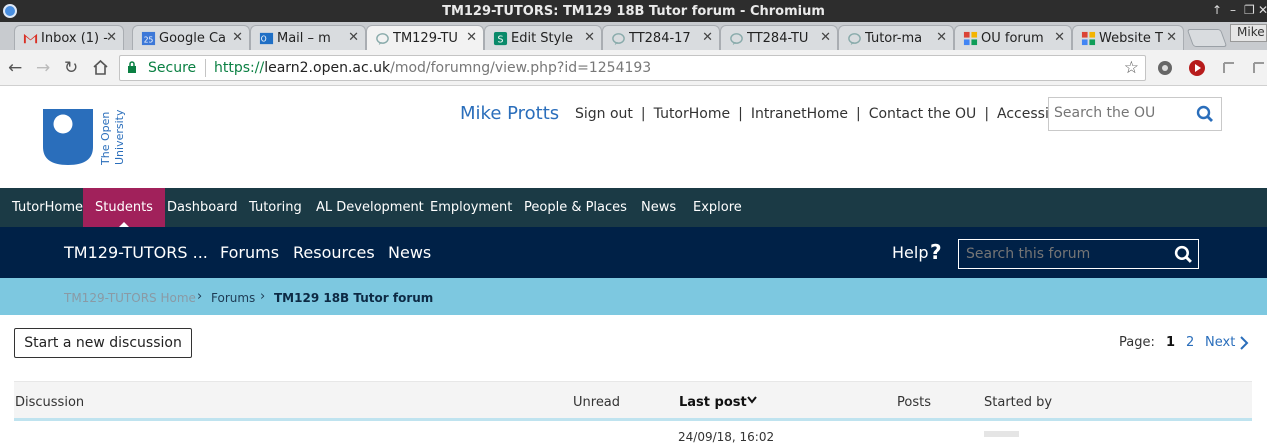 This screenshot has height=444, width=1267. What do you see at coordinates (1131, 68) in the screenshot?
I see `bookmark-star-icon: ☆` at bounding box center [1131, 68].